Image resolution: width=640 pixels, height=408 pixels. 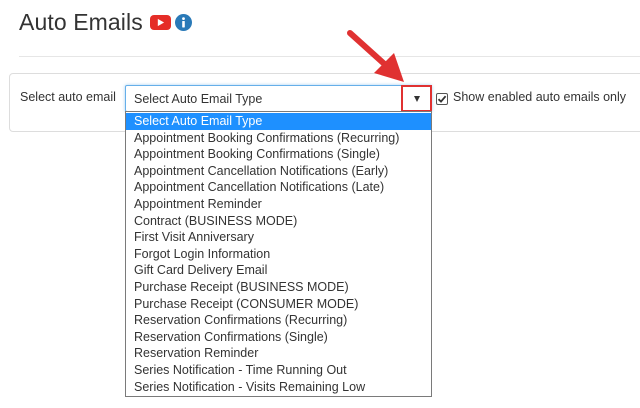 What do you see at coordinates (329, 56) in the screenshot?
I see `header-divider` at bounding box center [329, 56].